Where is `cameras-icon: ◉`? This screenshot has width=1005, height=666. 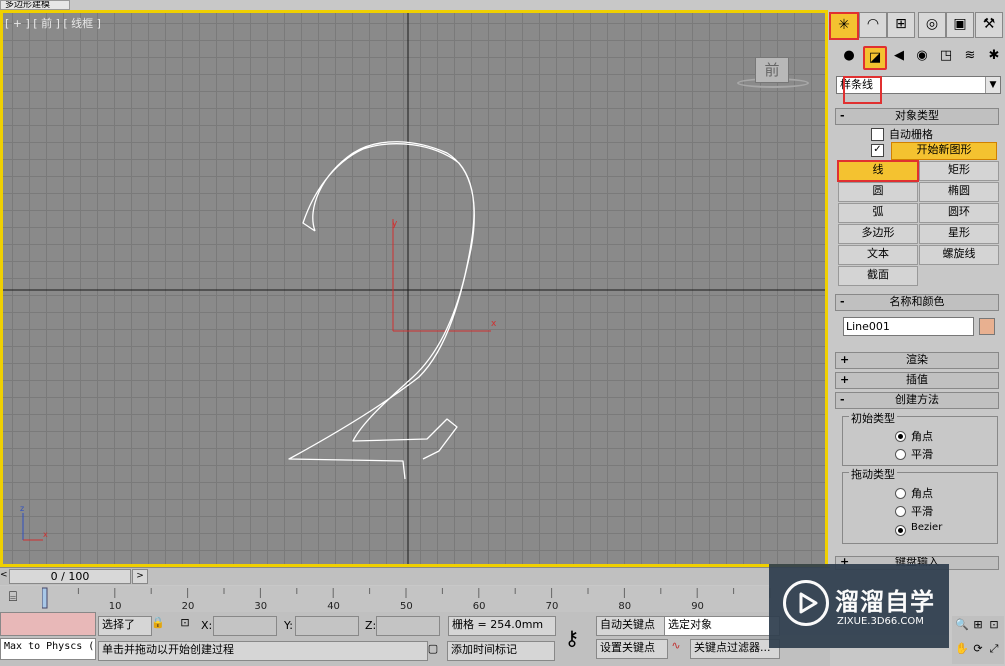
cameras-icon: ◉ is located at coordinates (922, 56).